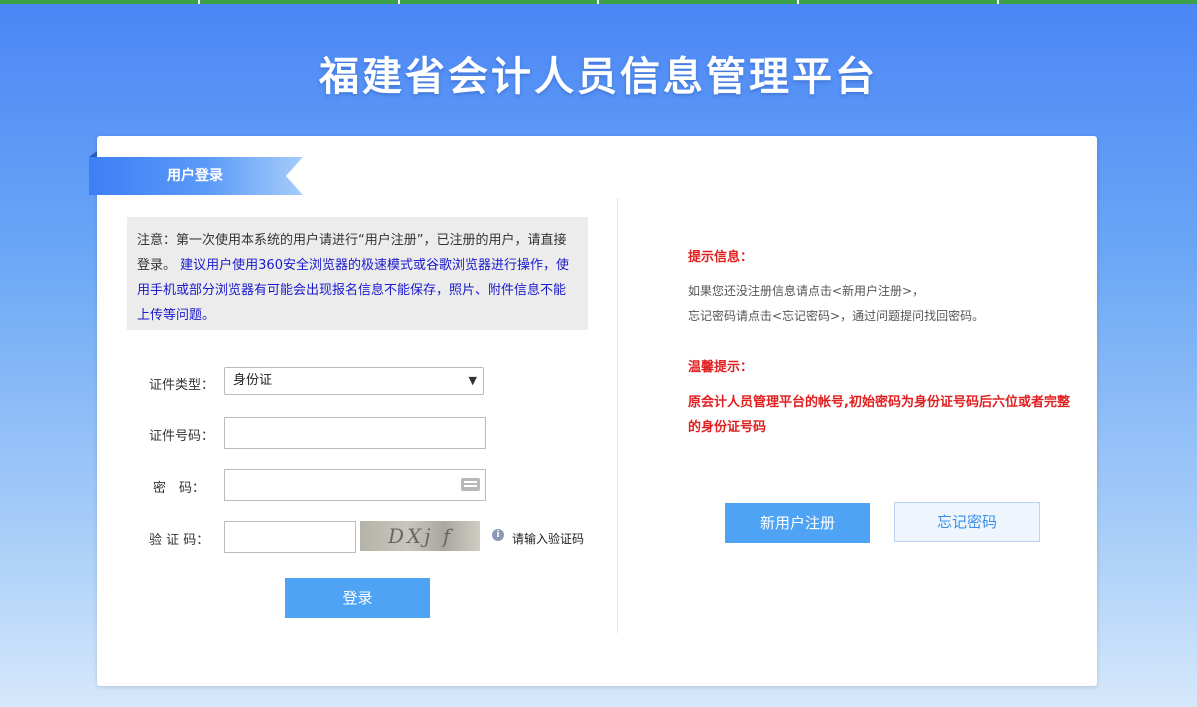 The height and width of the screenshot is (707, 1197). What do you see at coordinates (354, 381) in the screenshot?
I see `id-type-select: 身份证 ▼` at bounding box center [354, 381].